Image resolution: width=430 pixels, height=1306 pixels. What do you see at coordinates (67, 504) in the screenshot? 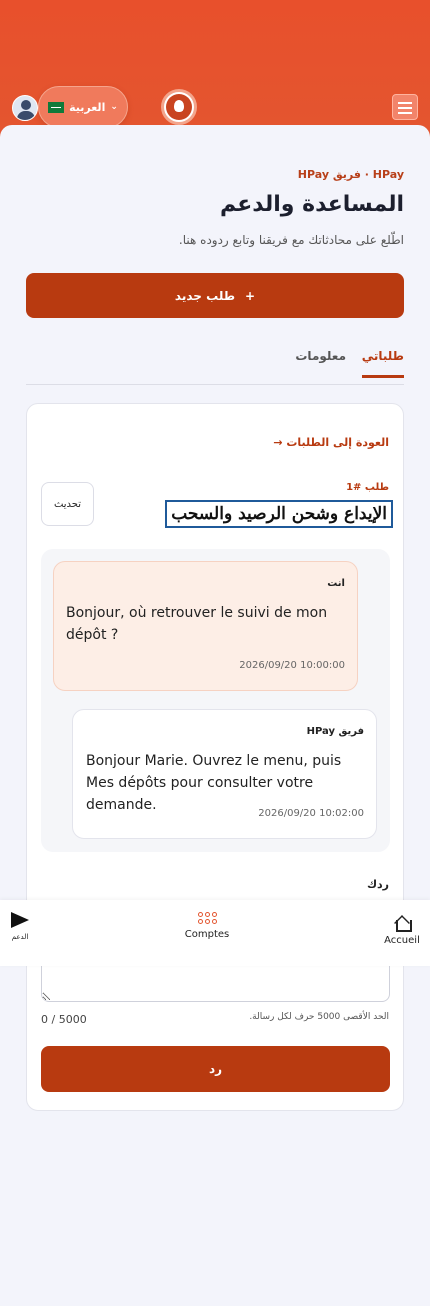
I see `refresh-button: تحديث` at bounding box center [67, 504].